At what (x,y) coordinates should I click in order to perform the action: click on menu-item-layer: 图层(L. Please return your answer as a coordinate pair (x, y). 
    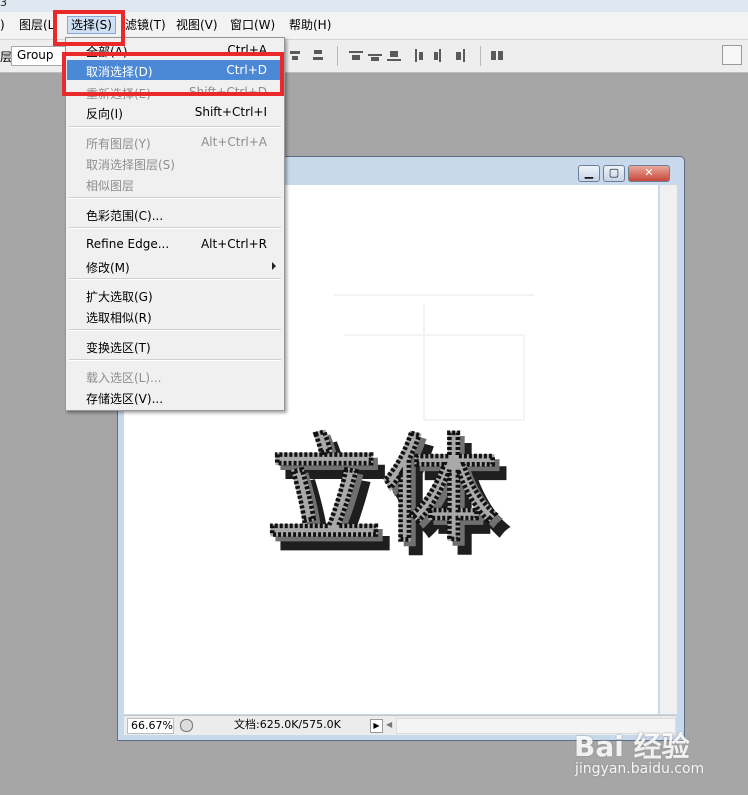
    Looking at the image, I should click on (36, 25).